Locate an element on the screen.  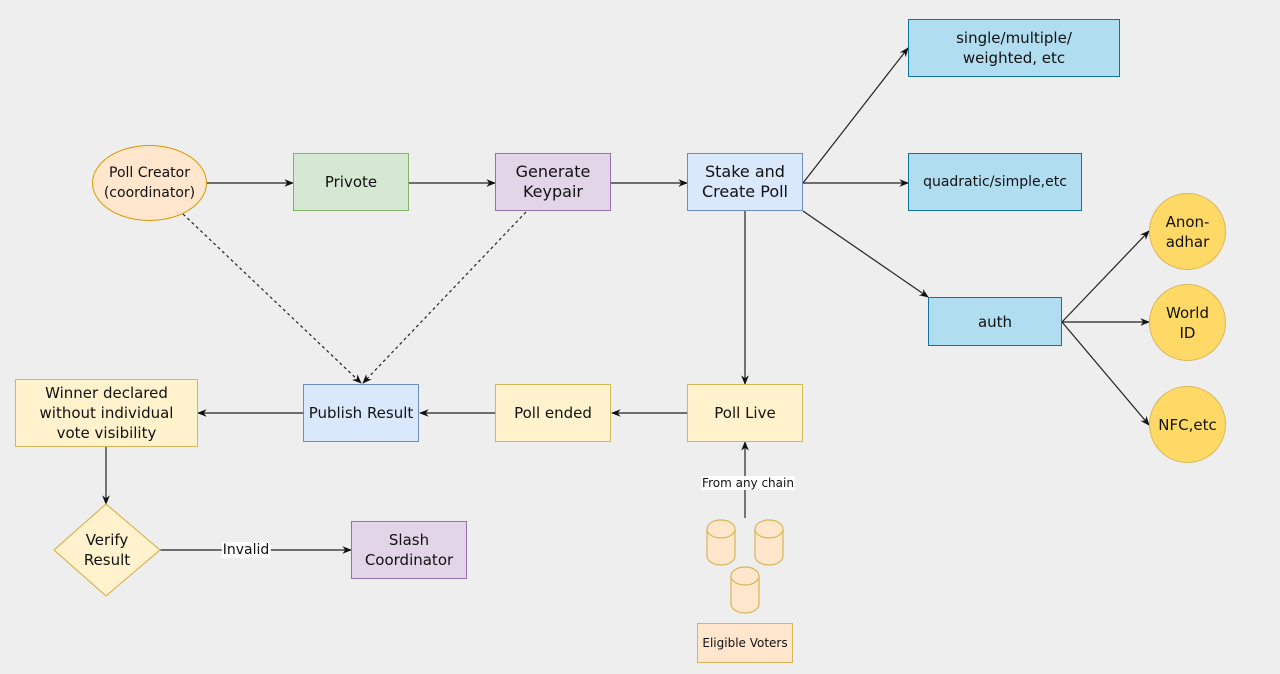
edge-label-from-any-chain: From any chain is located at coordinates (748, 483).